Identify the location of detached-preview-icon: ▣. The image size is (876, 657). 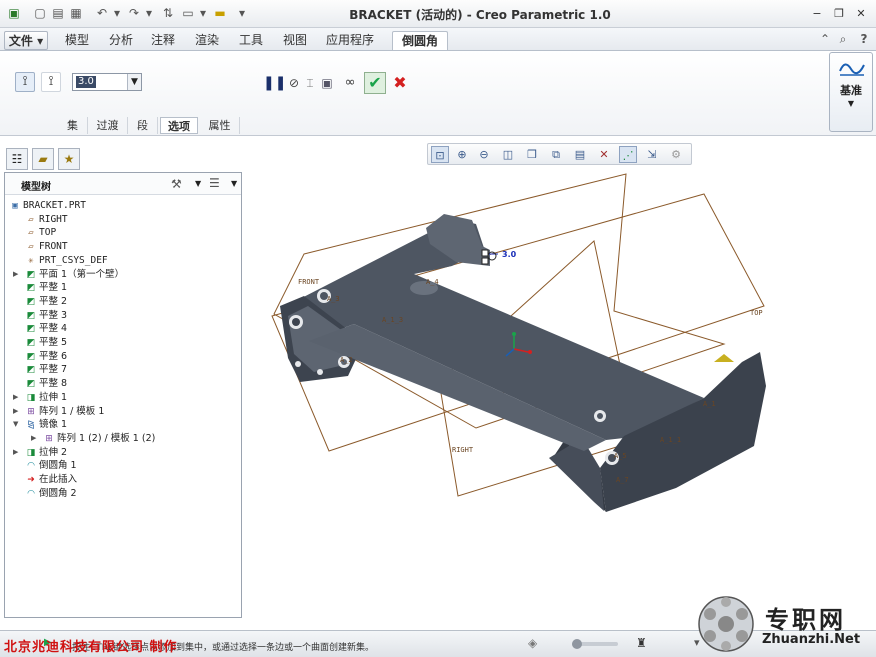
(327, 83).